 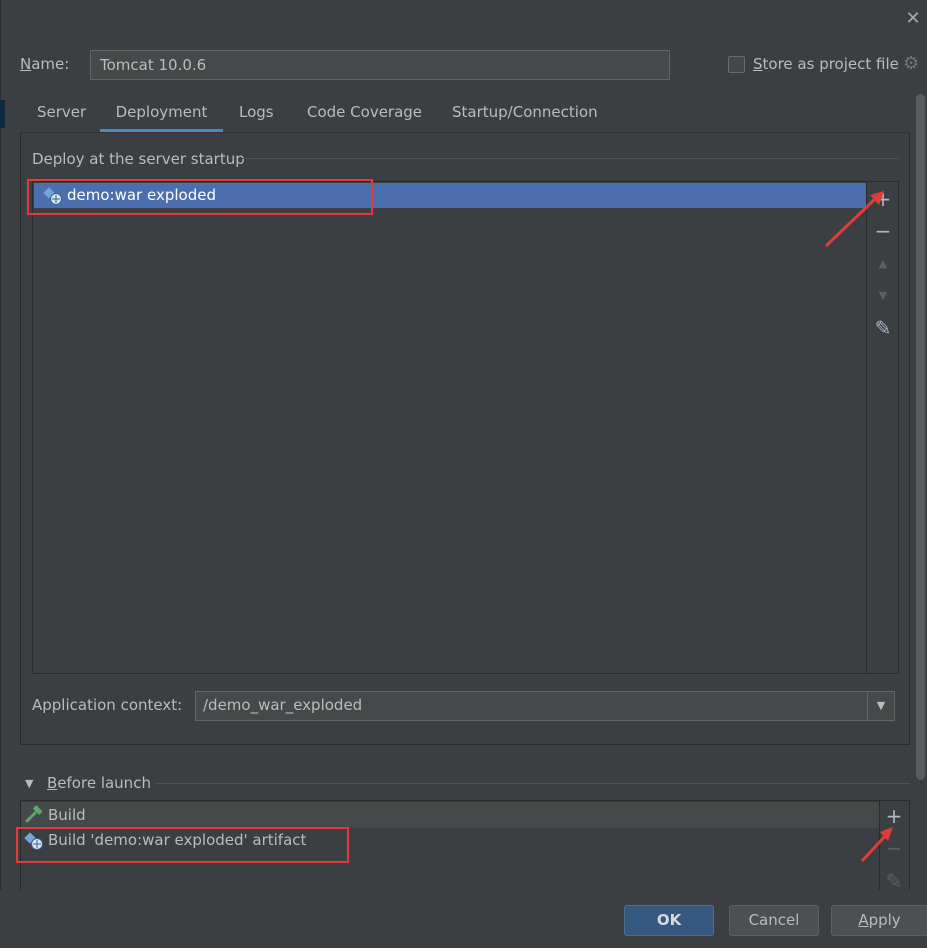 I want to click on ok-button: OK, so click(x=669, y=920).